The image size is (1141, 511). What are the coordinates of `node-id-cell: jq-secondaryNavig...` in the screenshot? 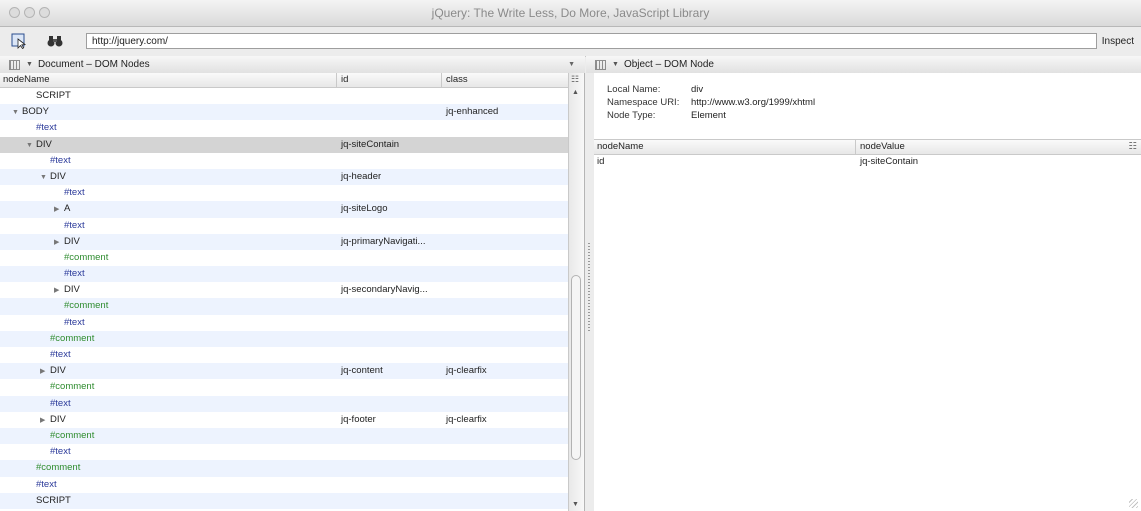 It's located at (384, 290).